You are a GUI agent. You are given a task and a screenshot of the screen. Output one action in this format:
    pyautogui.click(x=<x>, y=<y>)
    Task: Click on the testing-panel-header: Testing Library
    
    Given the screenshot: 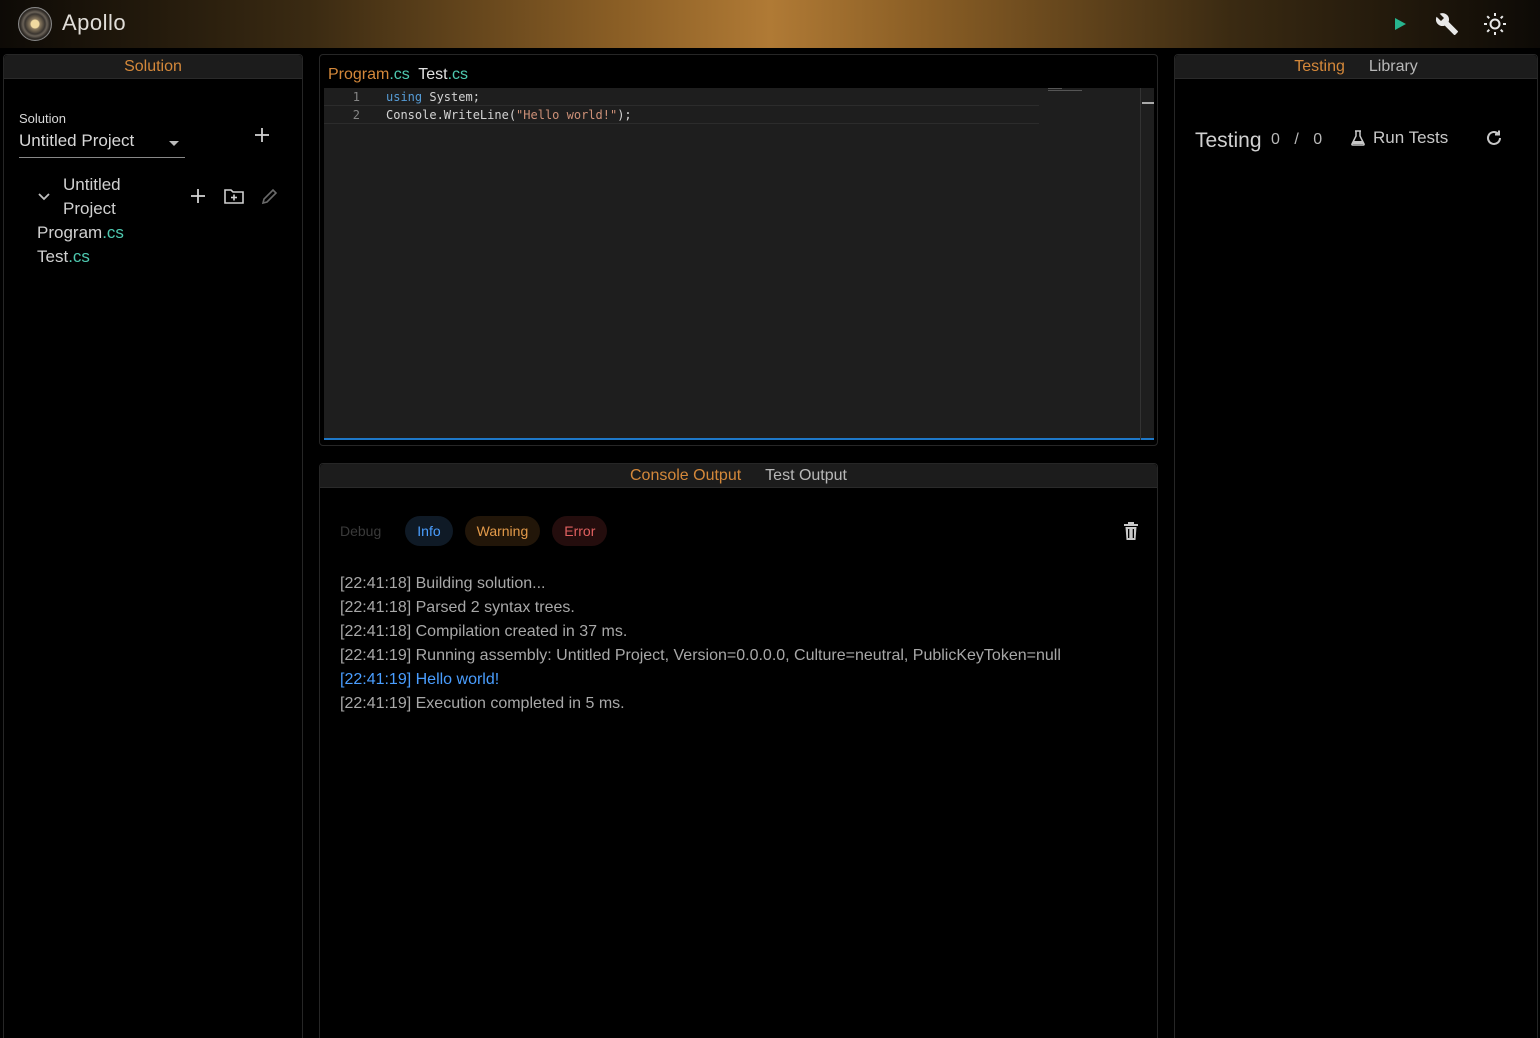 What is the action you would take?
    pyautogui.click(x=1356, y=67)
    